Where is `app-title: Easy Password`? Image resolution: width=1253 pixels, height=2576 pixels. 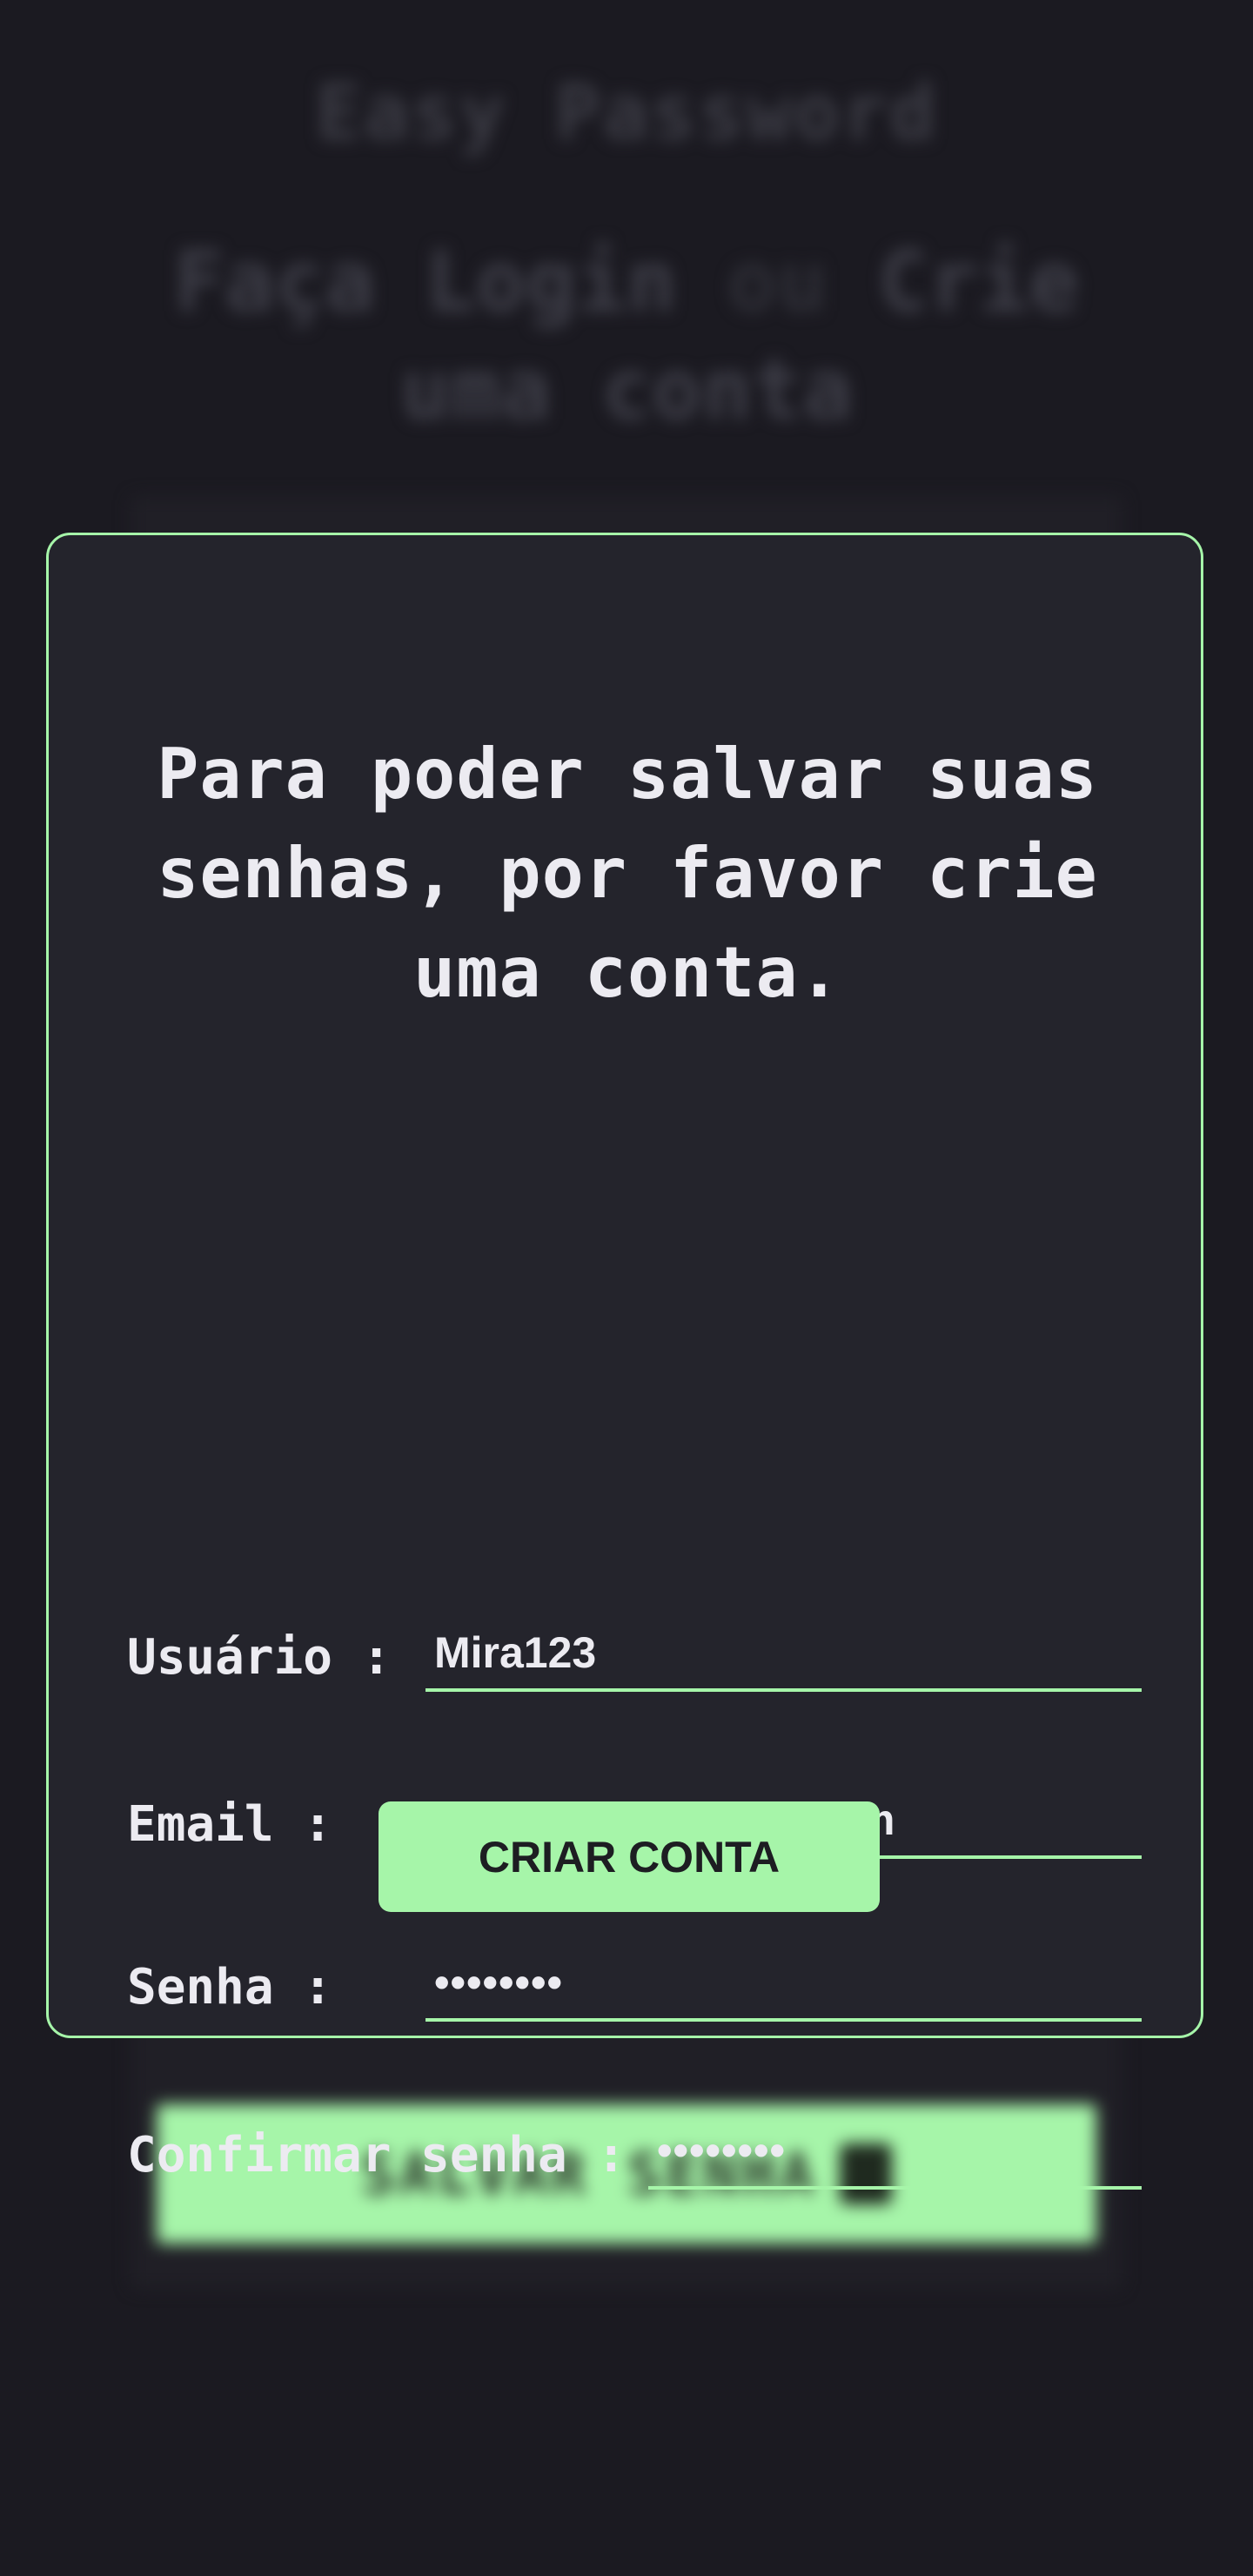
app-title: Easy Password is located at coordinates (626, 113).